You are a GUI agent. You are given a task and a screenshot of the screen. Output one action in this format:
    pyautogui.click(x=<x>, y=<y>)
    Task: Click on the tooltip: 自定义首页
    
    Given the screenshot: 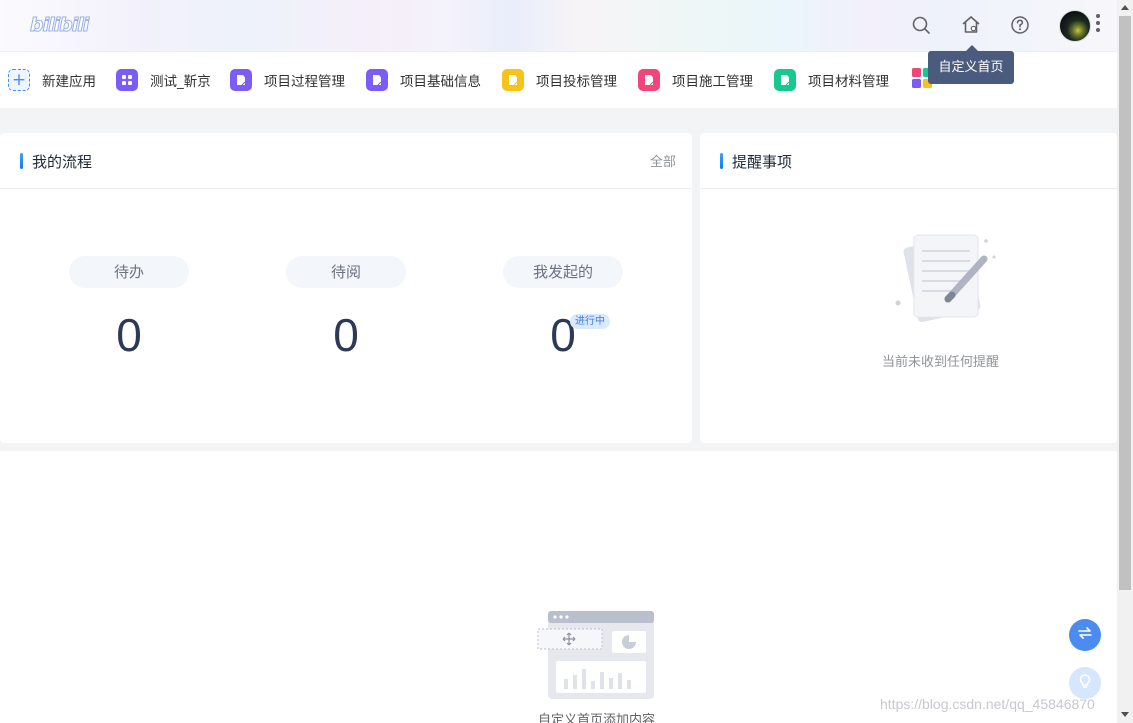 What is the action you would take?
    pyautogui.click(x=971, y=64)
    